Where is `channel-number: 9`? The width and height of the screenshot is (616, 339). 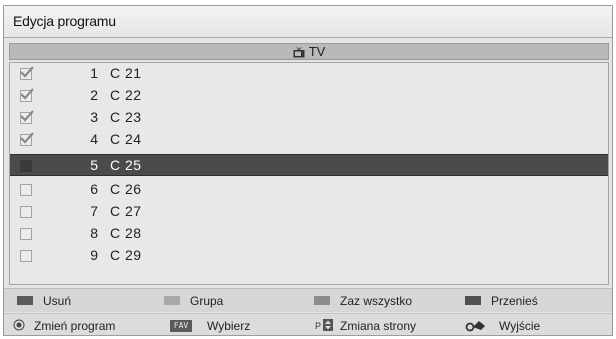 channel-number: 9 is located at coordinates (94, 255).